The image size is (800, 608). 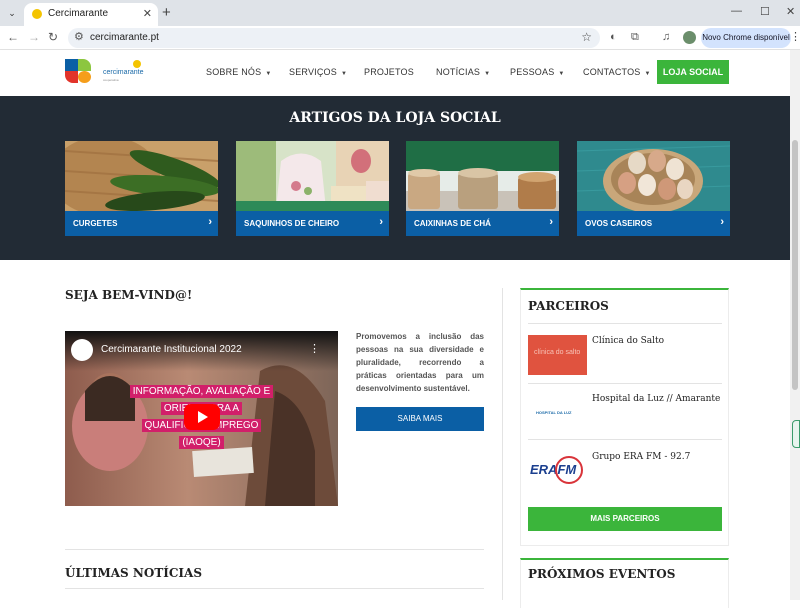 What do you see at coordinates (111, 80) in the screenshot?
I see `logo-subtext: cooperativa` at bounding box center [111, 80].